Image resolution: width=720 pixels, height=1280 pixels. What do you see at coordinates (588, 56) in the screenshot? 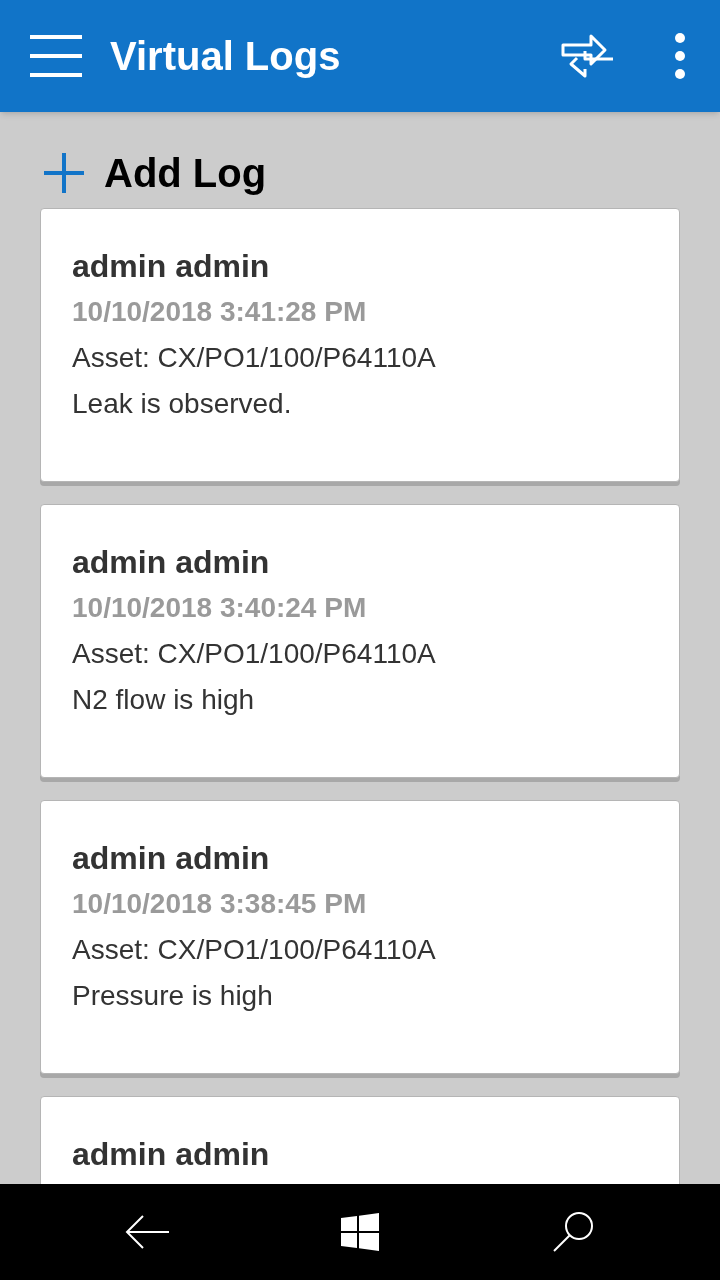
I see `swap-arrows-icon` at bounding box center [588, 56].